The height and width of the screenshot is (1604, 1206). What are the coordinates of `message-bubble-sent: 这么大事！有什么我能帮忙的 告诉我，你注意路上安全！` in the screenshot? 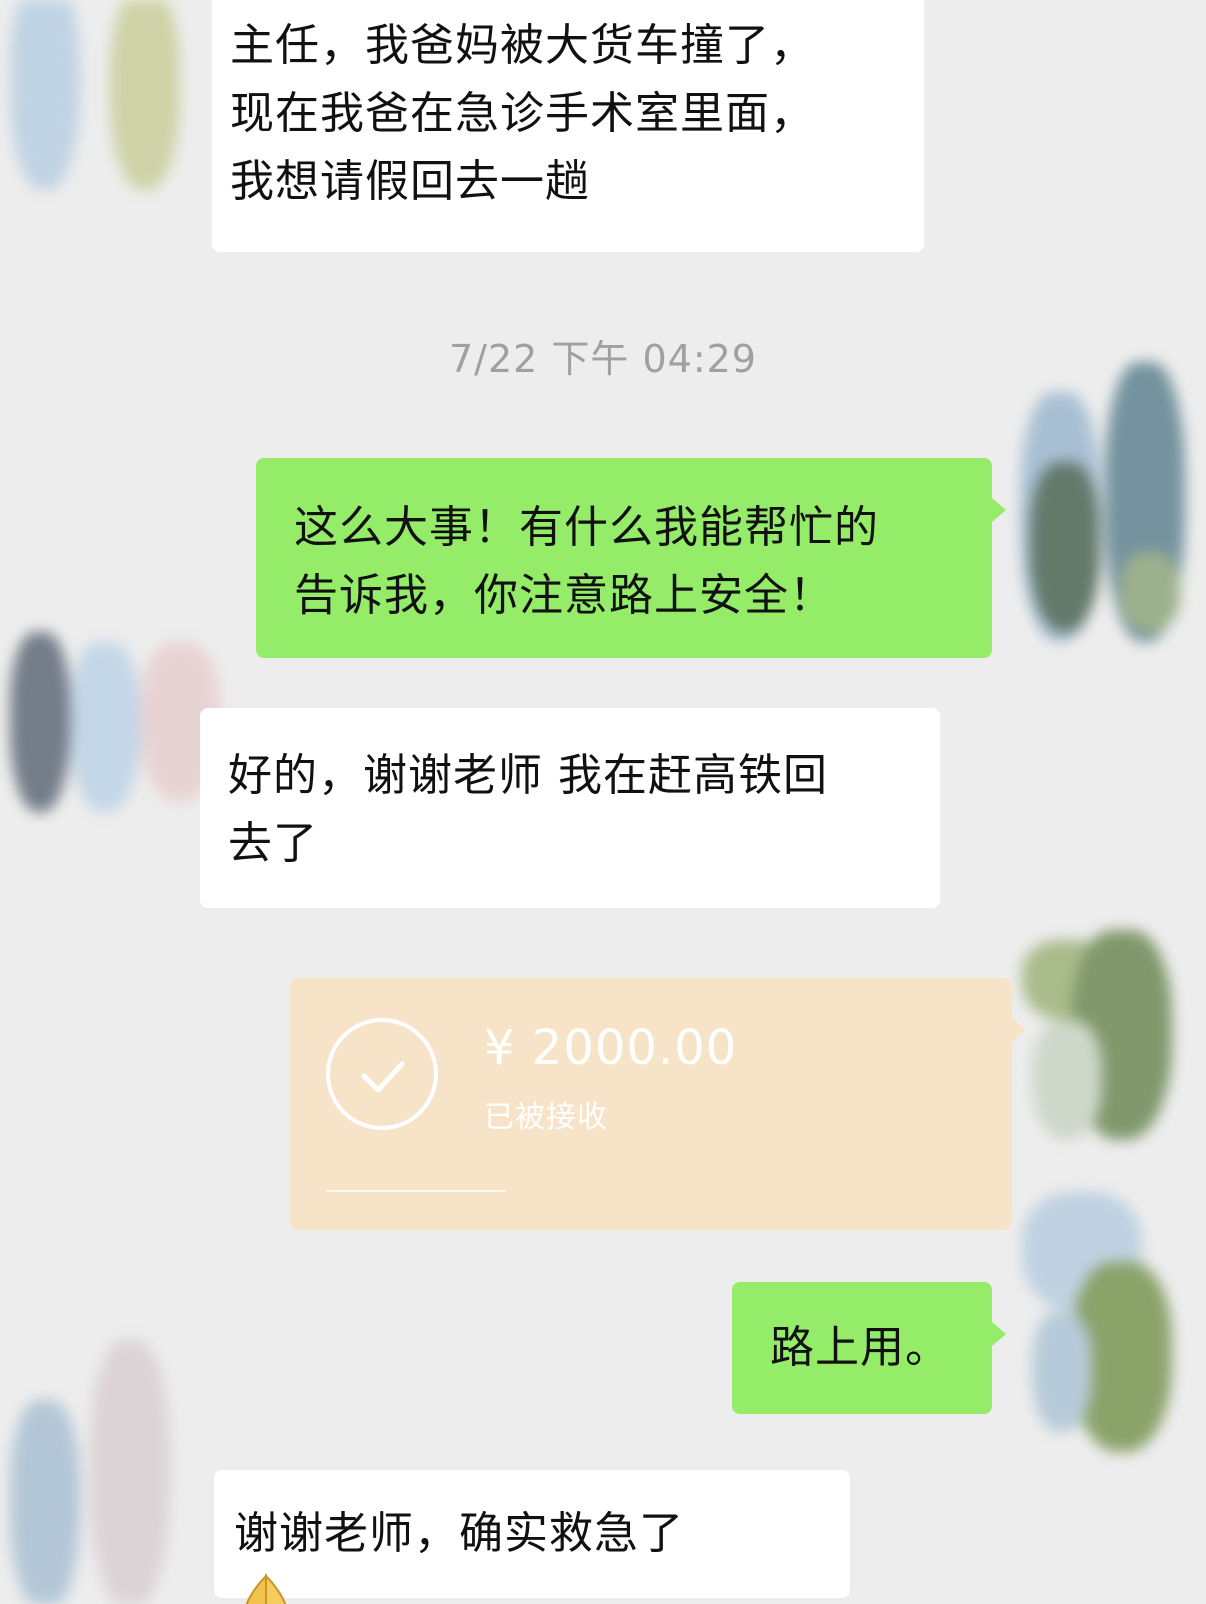 It's located at (631, 558).